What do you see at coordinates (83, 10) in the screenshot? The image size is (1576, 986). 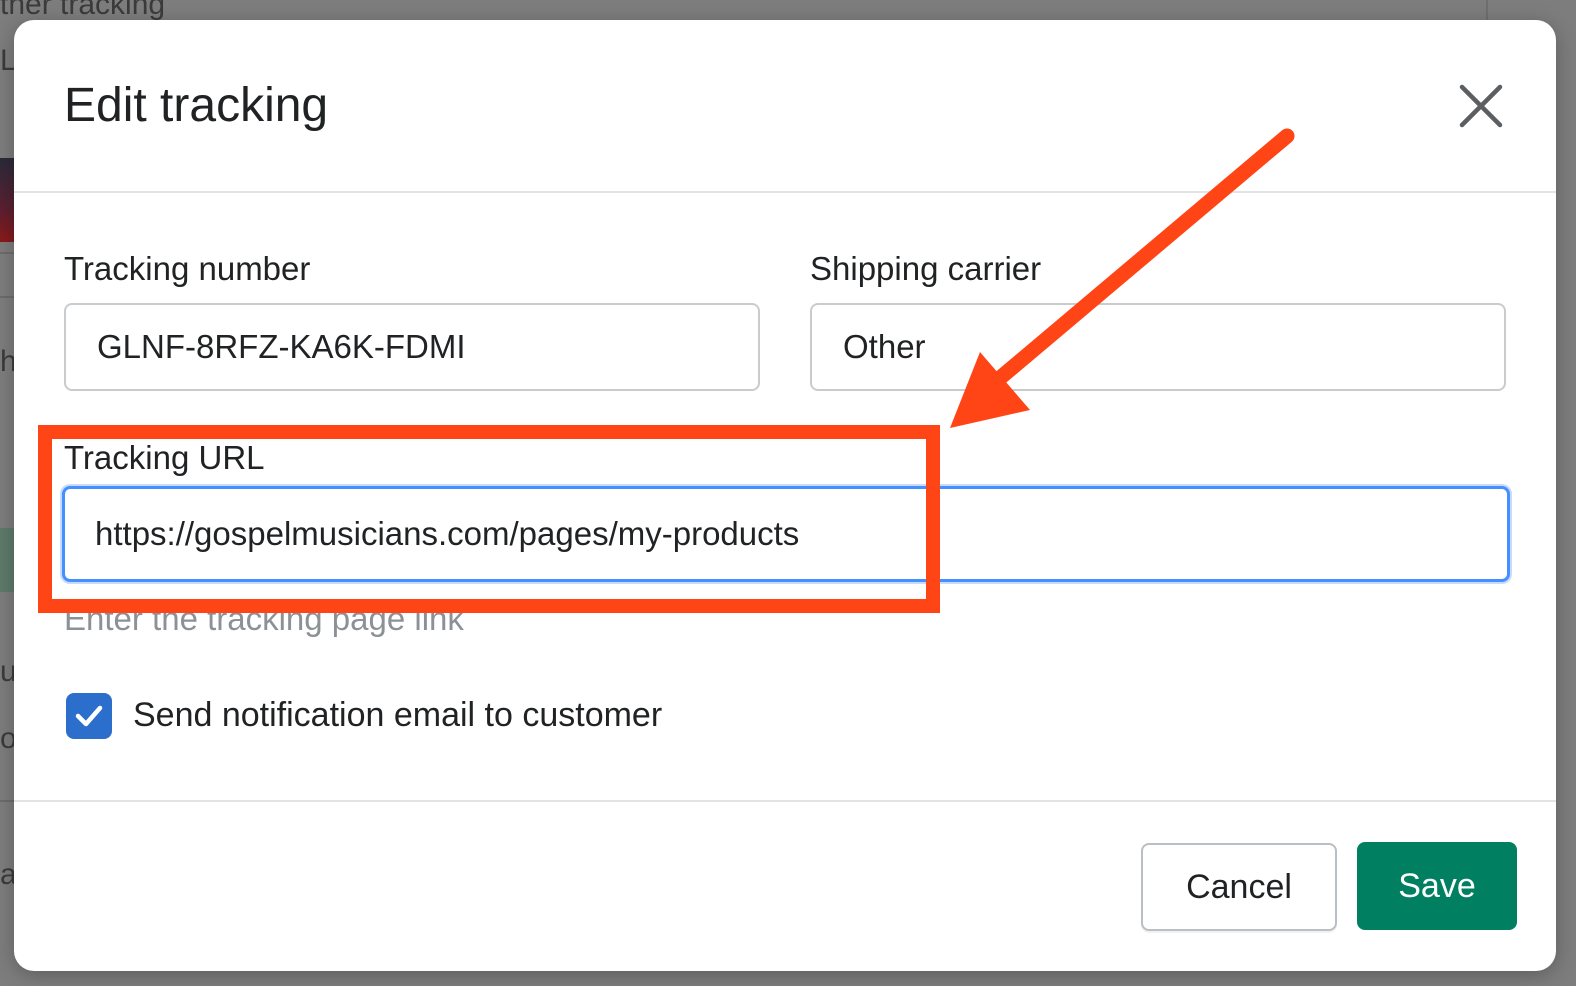 I see `background-text: ther tracking` at bounding box center [83, 10].